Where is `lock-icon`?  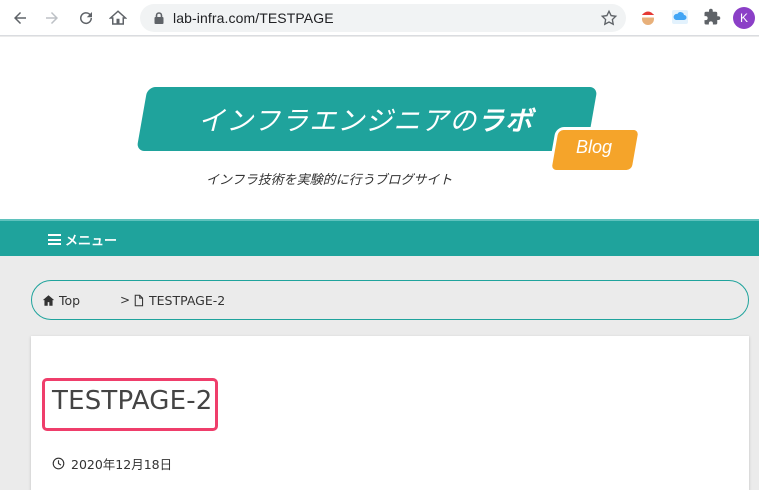
lock-icon is located at coordinates (159, 18).